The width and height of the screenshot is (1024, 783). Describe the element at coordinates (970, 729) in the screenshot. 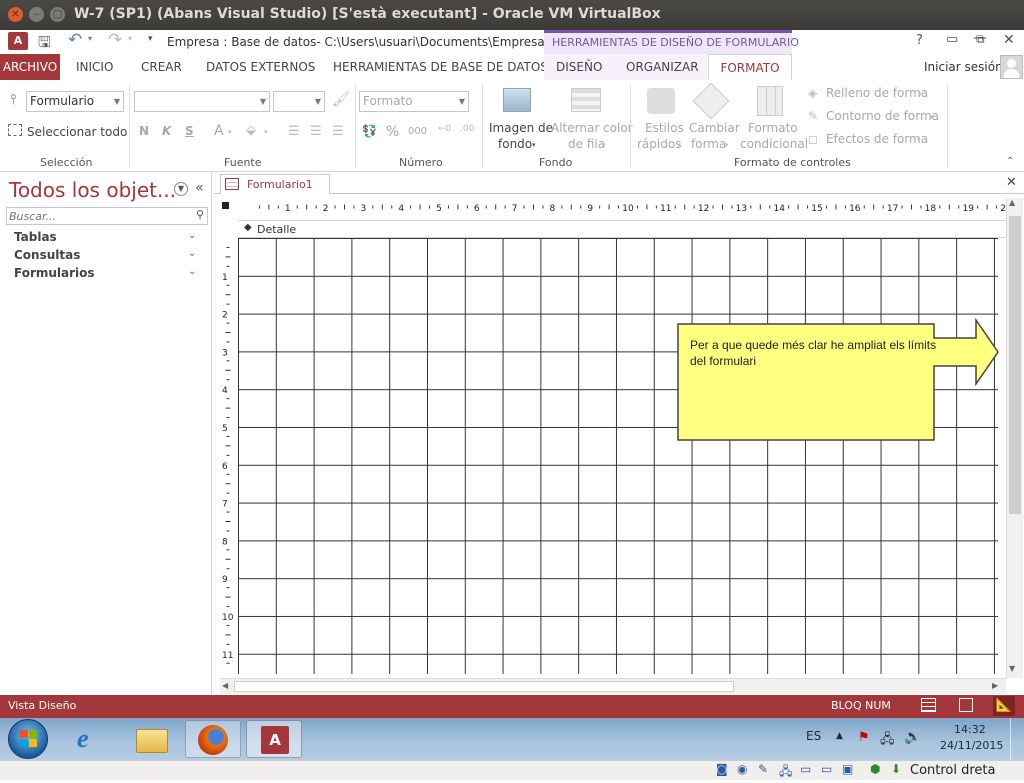

I see `clock-time: 14:32` at that location.